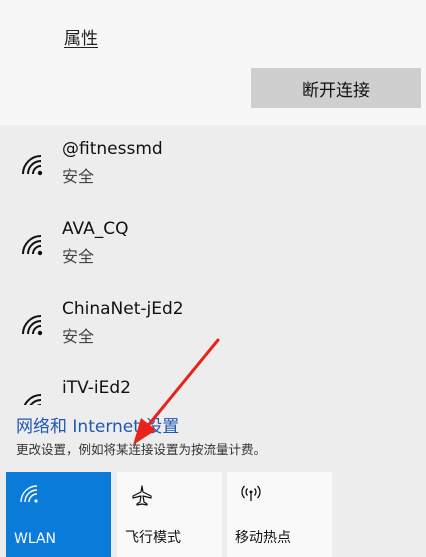 The image size is (426, 557). Describe the element at coordinates (279, 514) in the screenshot. I see `mobile-hotspot-tile: 移动热点` at that location.